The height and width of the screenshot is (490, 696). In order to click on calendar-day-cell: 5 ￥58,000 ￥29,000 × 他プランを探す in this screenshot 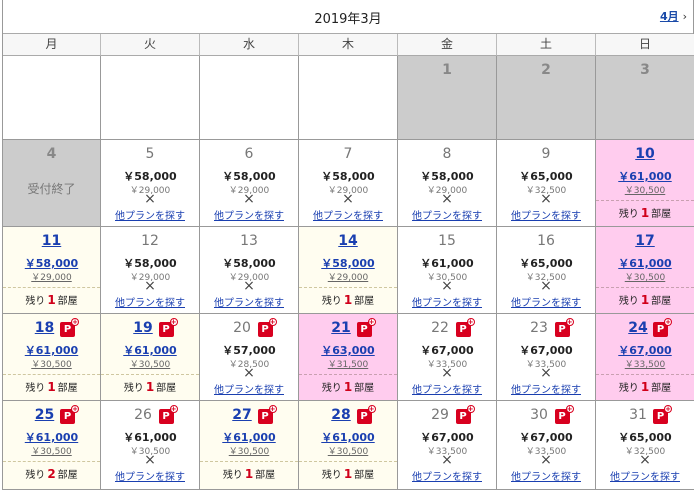, I will do `click(150, 183)`.